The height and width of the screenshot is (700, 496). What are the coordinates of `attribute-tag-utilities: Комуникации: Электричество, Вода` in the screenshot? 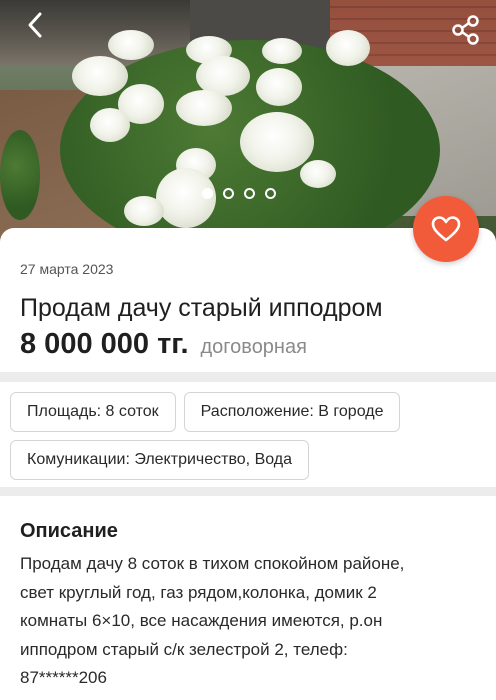 It's located at (160, 460).